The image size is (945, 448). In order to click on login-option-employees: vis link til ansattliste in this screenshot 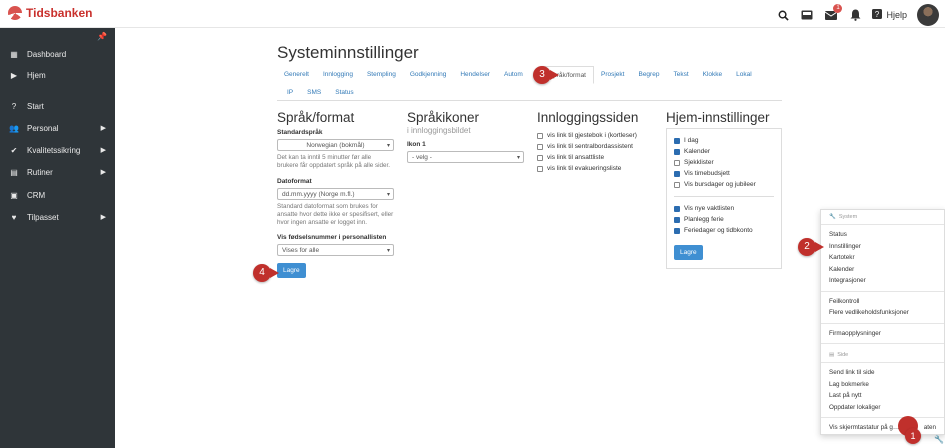, I will do `click(599, 157)`.